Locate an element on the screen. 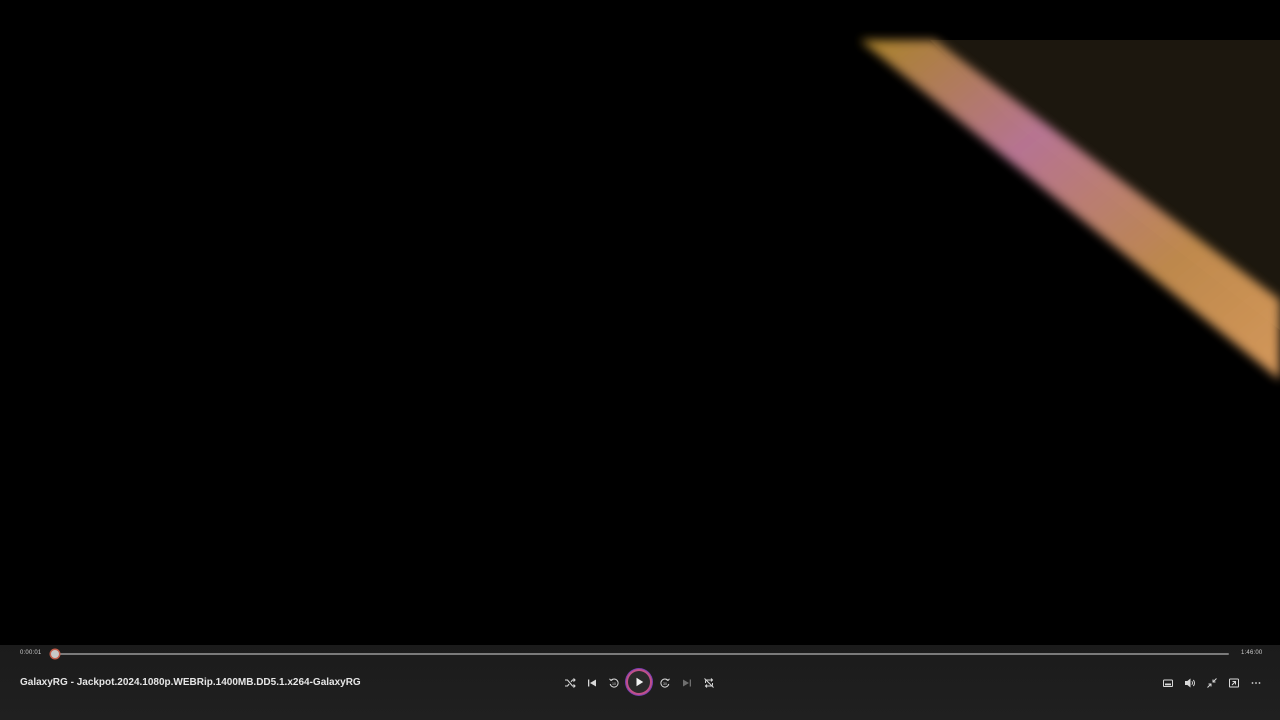  more-icon is located at coordinates (1256, 683).